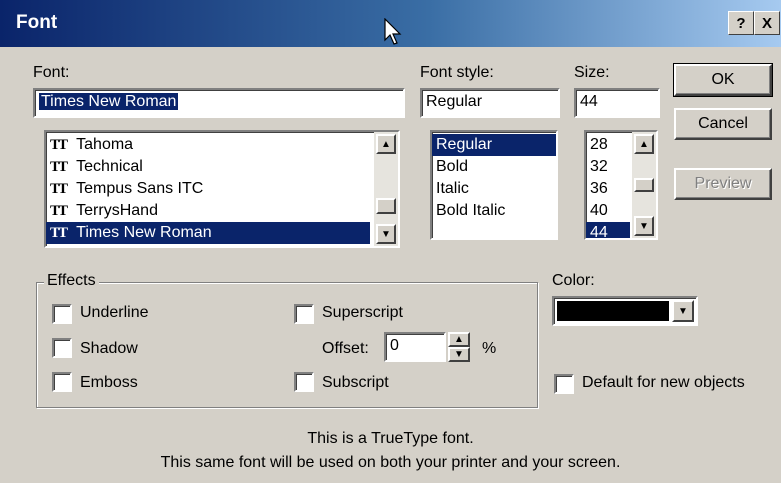 The height and width of the screenshot is (483, 781). What do you see at coordinates (304, 382) in the screenshot?
I see `subscript-checkbox` at bounding box center [304, 382].